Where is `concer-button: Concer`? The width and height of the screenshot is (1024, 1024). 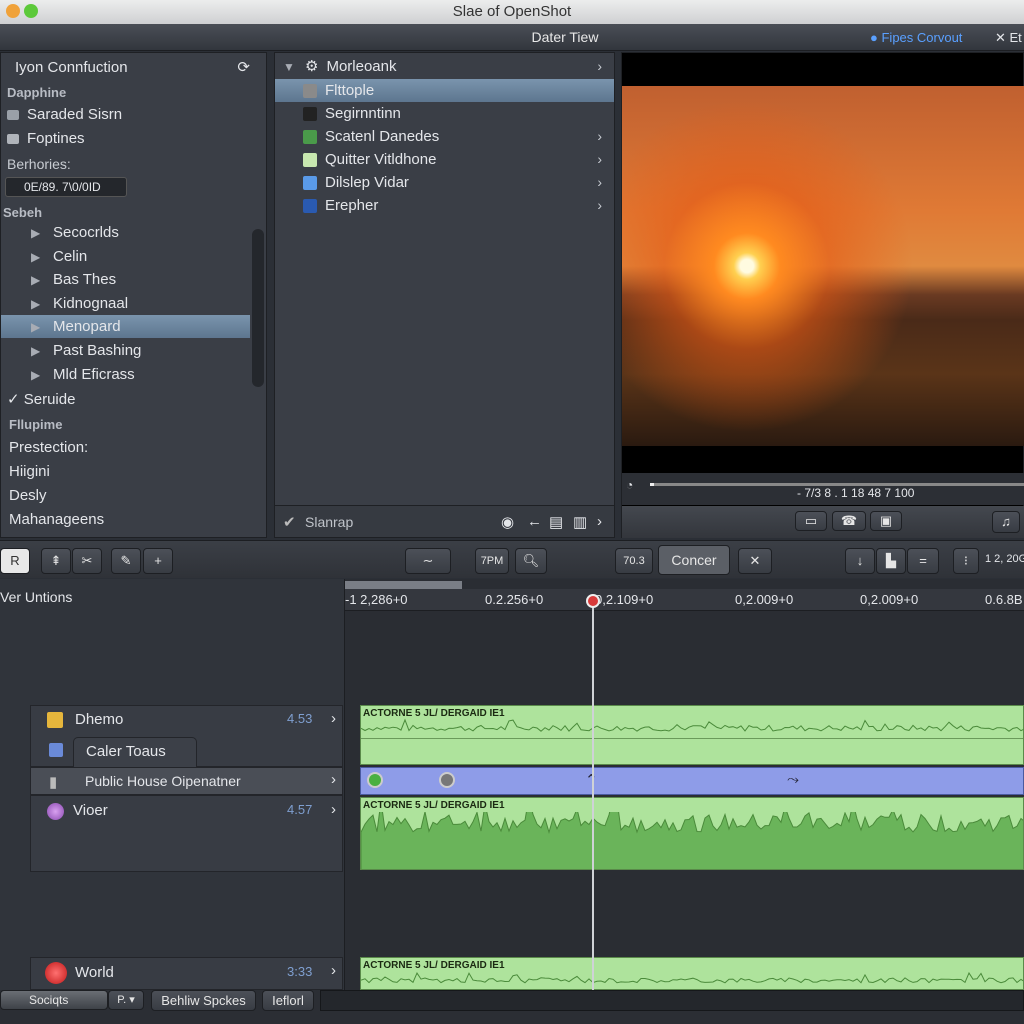 concer-button: Concer is located at coordinates (694, 560).